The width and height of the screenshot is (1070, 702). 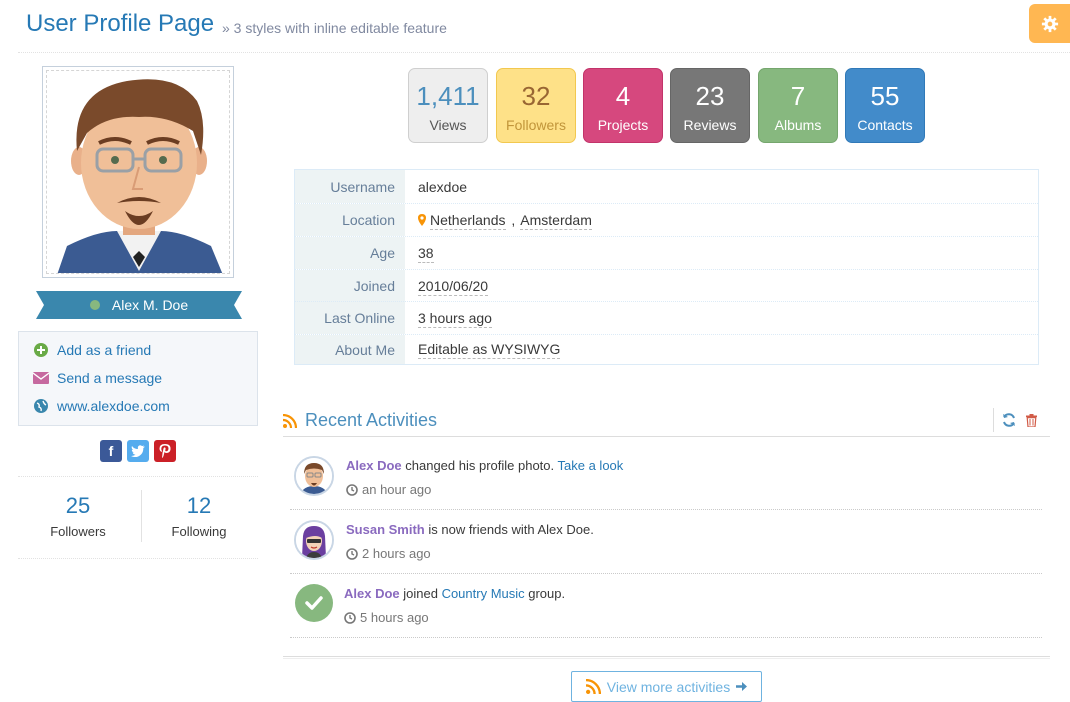 I want to click on website-link: www.alexdoe.com, so click(x=101, y=406).